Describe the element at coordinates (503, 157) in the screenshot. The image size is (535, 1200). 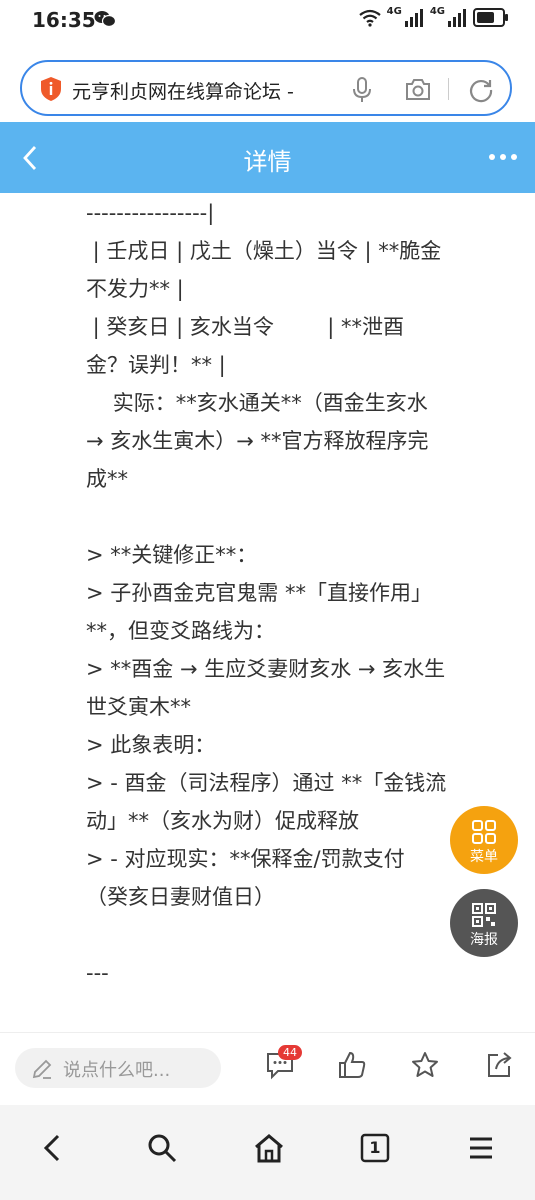
I see `more-icon` at that location.